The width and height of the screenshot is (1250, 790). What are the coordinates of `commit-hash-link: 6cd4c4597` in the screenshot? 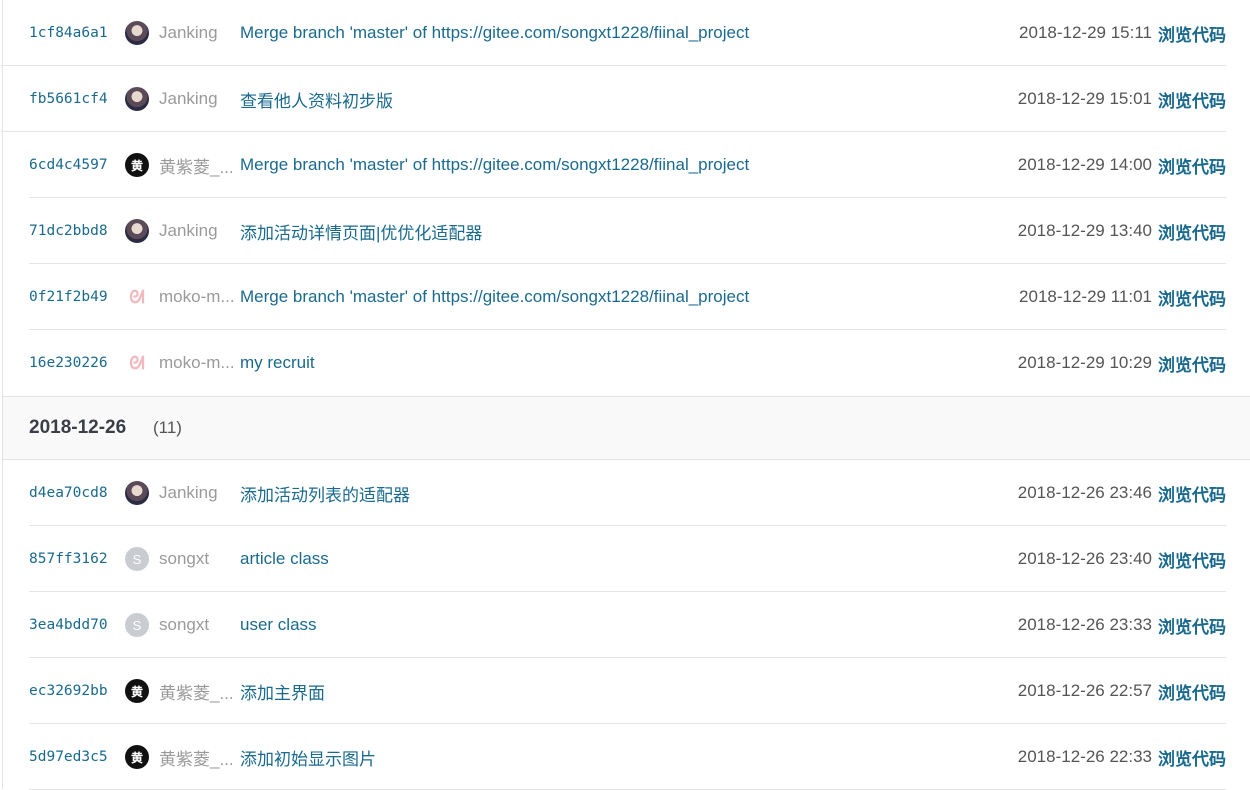 It's located at (68, 165).